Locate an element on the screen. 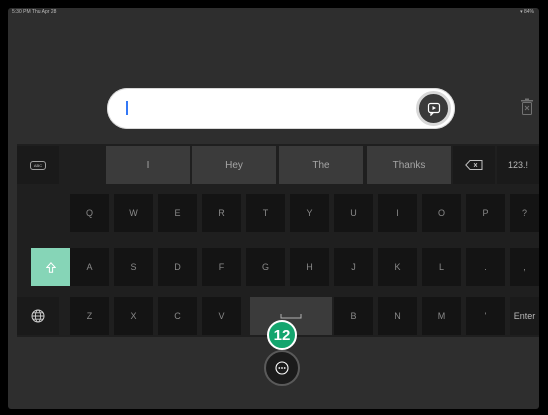  status-battery: ▾ 84% is located at coordinates (527, 12).